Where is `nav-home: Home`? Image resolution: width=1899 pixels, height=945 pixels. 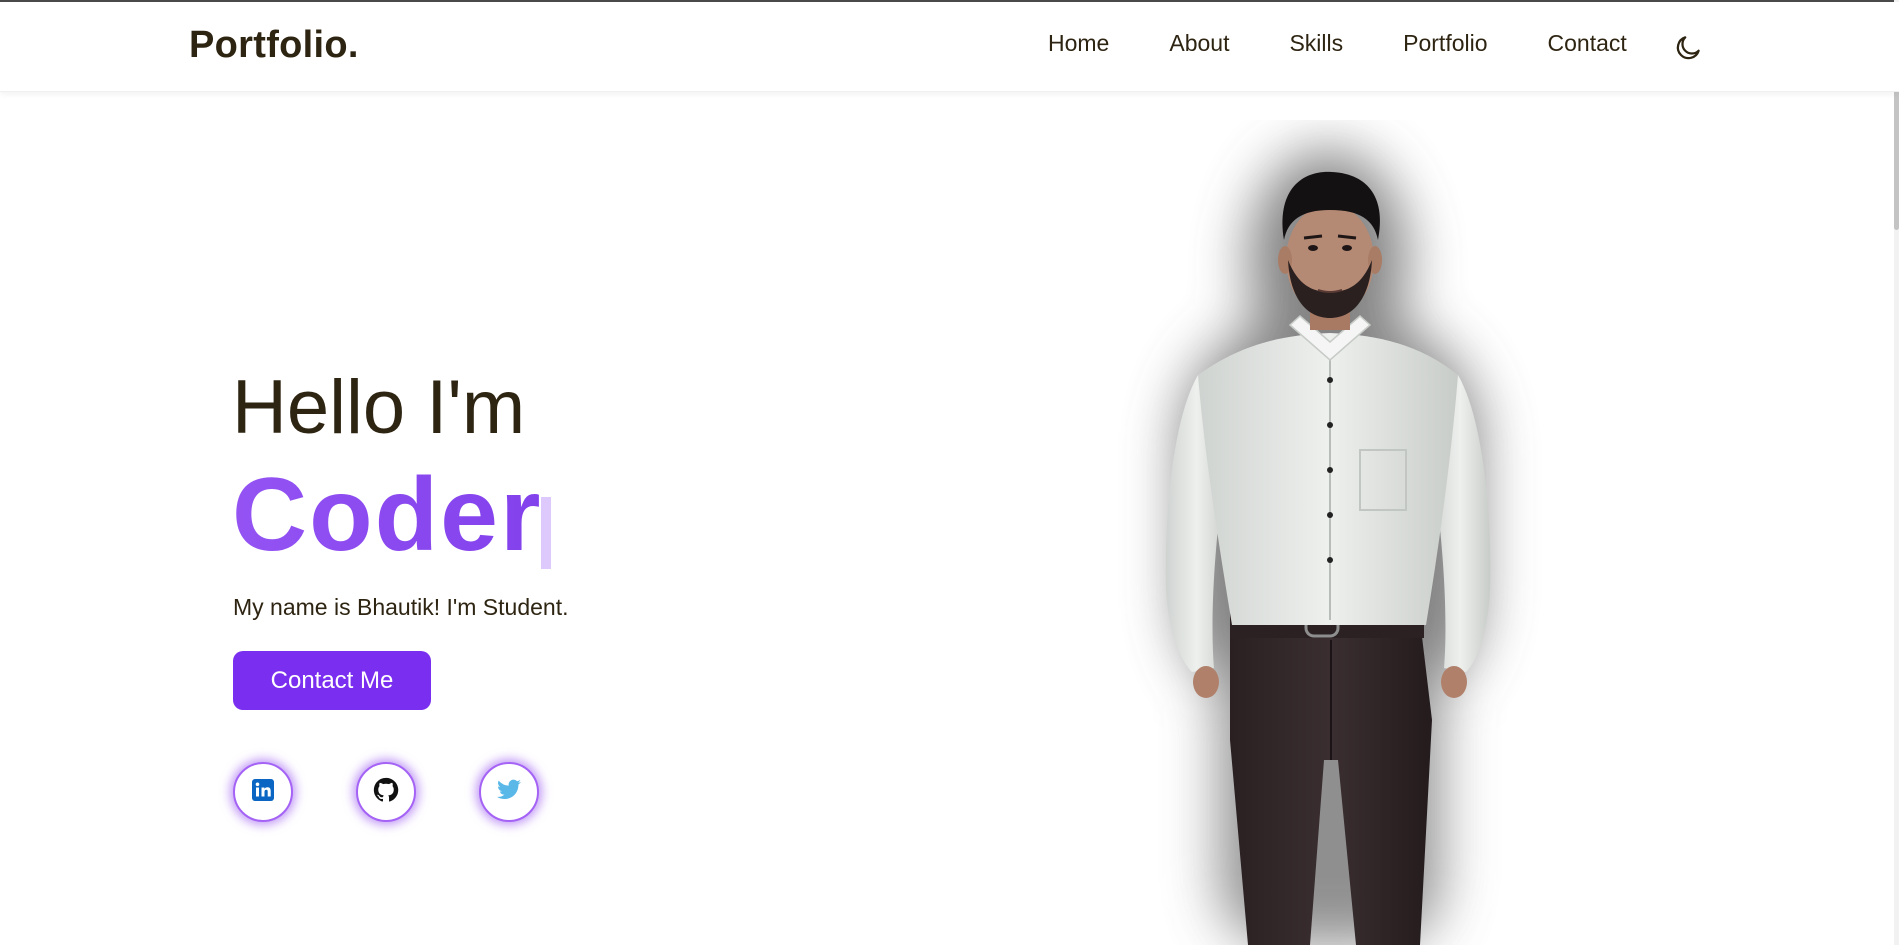 nav-home: Home is located at coordinates (1078, 43).